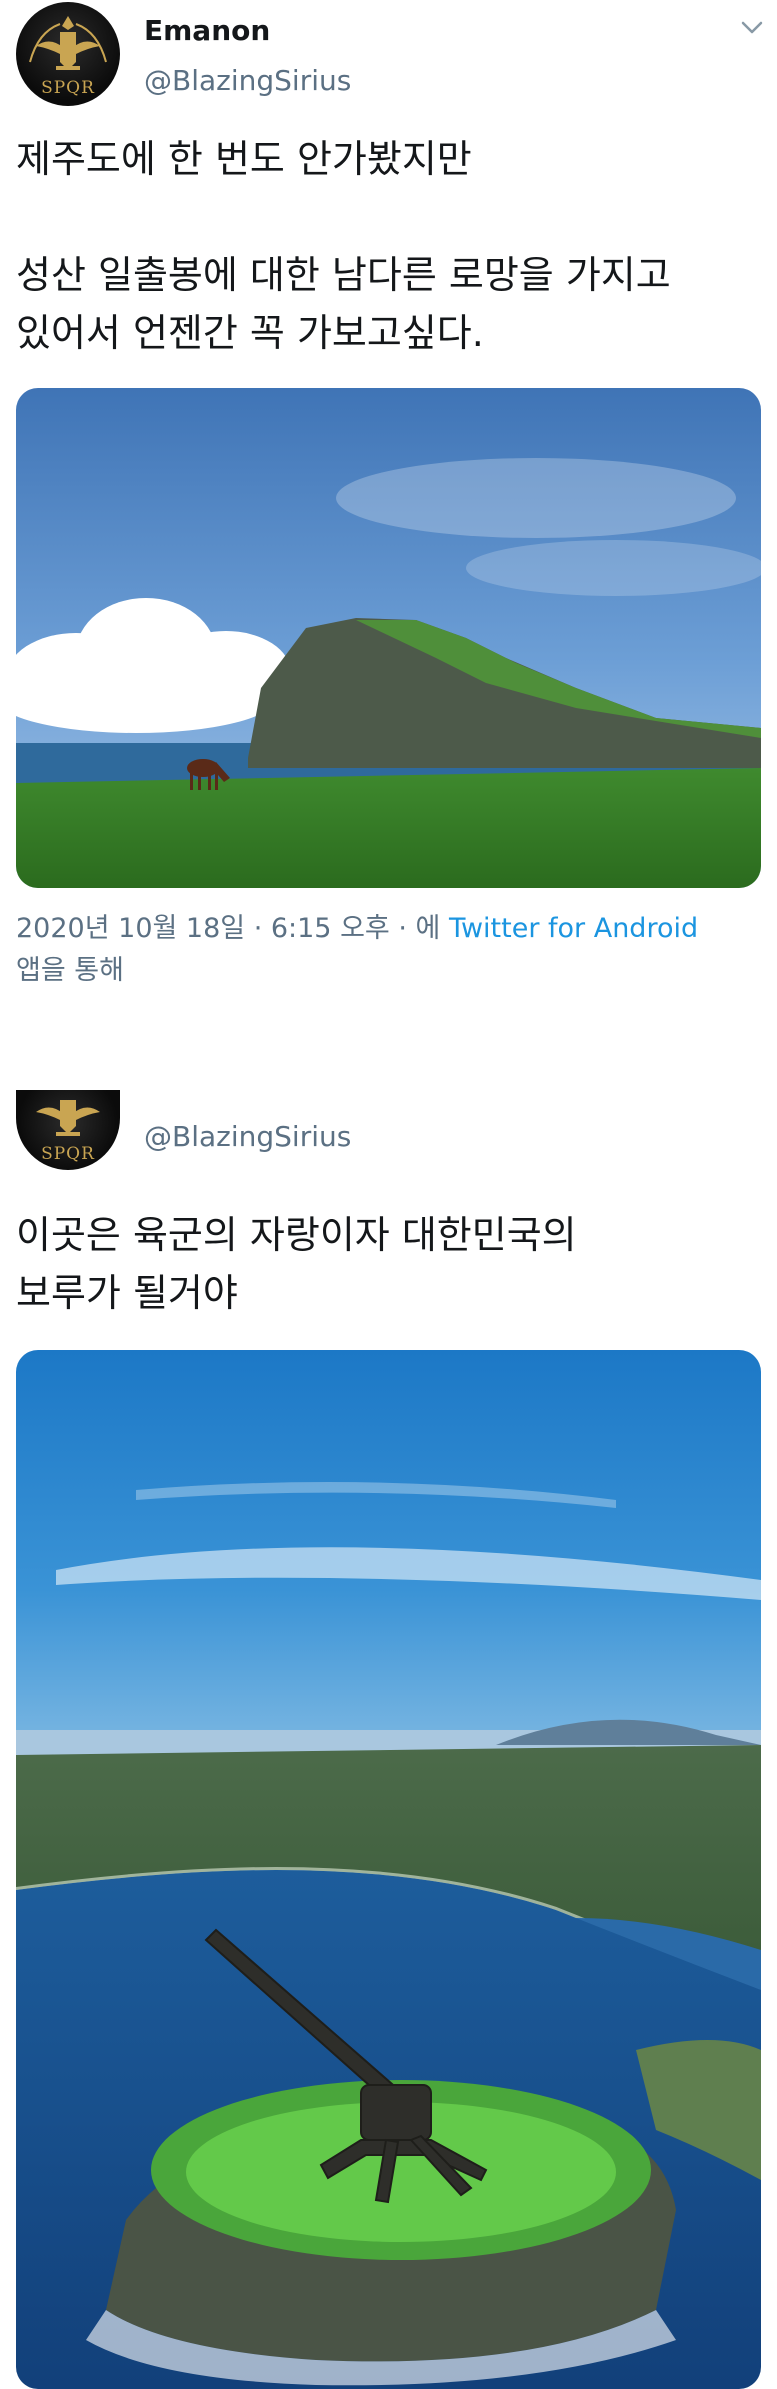 Image resolution: width=777 pixels, height=2389 pixels. I want to click on timestamp: 2020년 10월 18일 · 6:15 오후 · 에, so click(228, 928).